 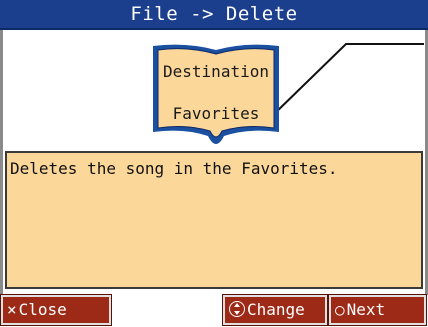 What do you see at coordinates (174, 168) in the screenshot?
I see `description-text: Deletes the song in the Favorites.` at bounding box center [174, 168].